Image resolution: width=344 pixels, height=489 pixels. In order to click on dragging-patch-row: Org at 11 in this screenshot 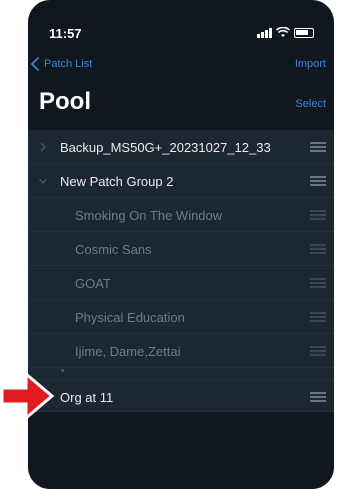, I will do `click(181, 396)`.